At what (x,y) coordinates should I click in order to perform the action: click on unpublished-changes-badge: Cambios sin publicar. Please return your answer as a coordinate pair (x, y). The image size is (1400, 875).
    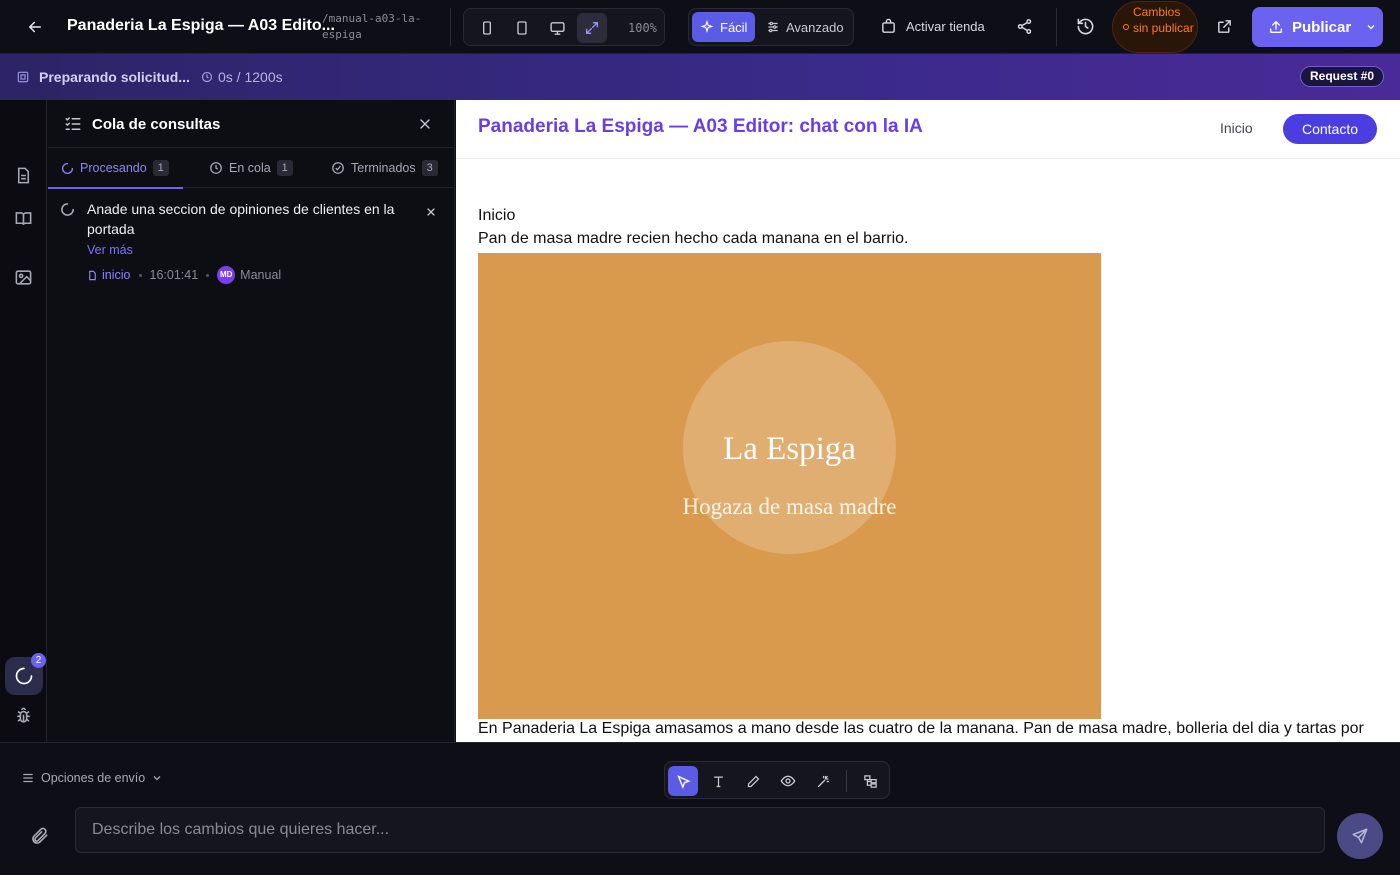
    Looking at the image, I should click on (1155, 27).